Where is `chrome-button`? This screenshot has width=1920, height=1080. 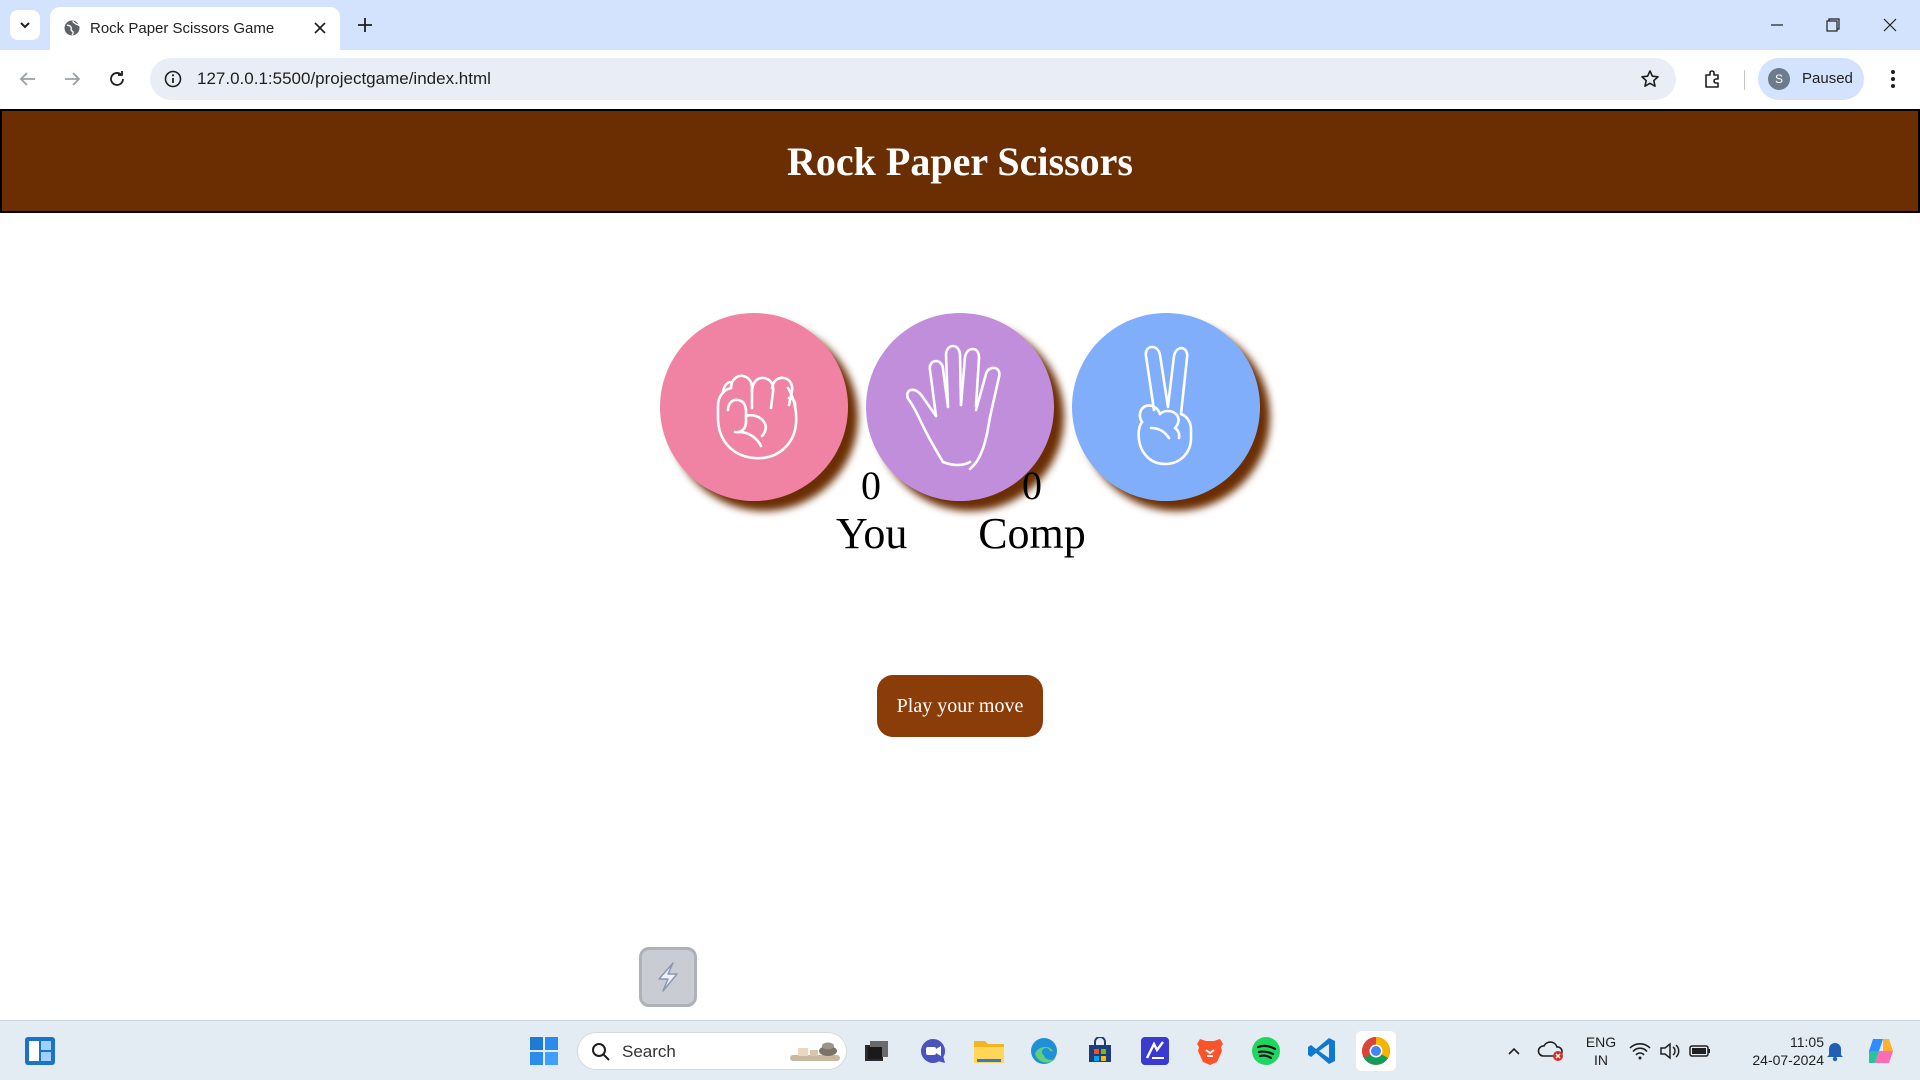
chrome-button is located at coordinates (1376, 1051).